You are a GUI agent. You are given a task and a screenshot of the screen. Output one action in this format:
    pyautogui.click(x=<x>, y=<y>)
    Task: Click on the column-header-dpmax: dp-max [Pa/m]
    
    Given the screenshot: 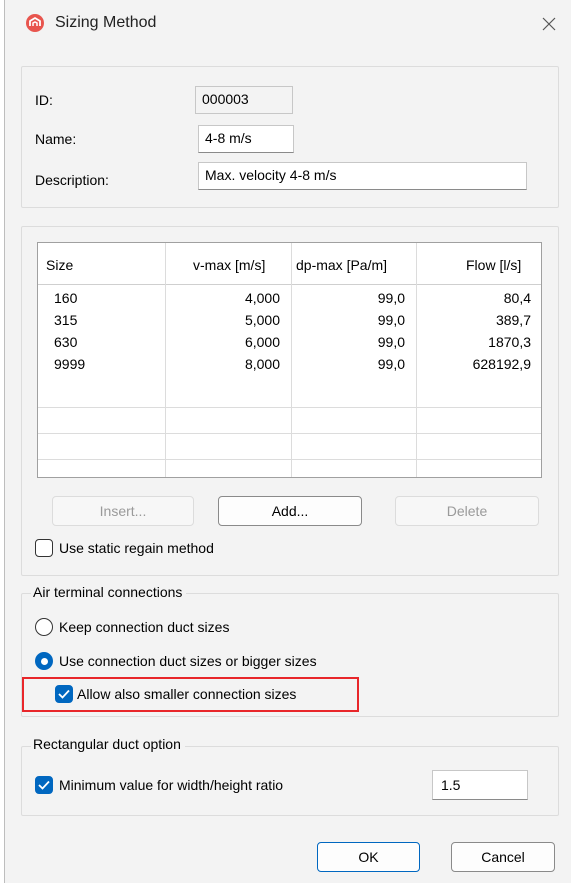 What is the action you would take?
    pyautogui.click(x=341, y=265)
    